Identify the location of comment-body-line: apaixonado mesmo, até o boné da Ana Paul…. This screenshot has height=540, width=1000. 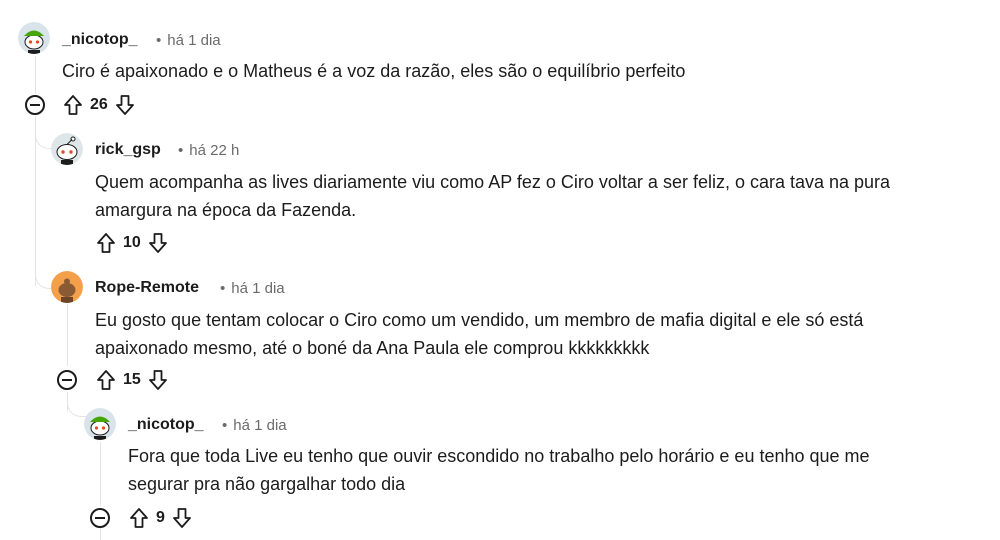
(372, 348).